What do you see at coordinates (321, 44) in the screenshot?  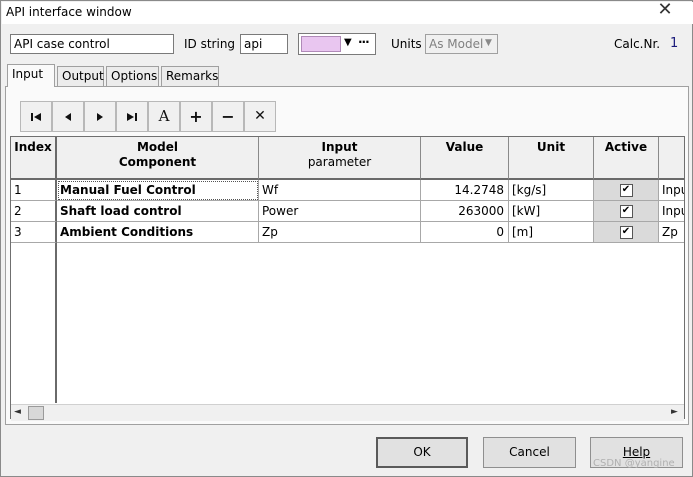 I see `color-swatch` at bounding box center [321, 44].